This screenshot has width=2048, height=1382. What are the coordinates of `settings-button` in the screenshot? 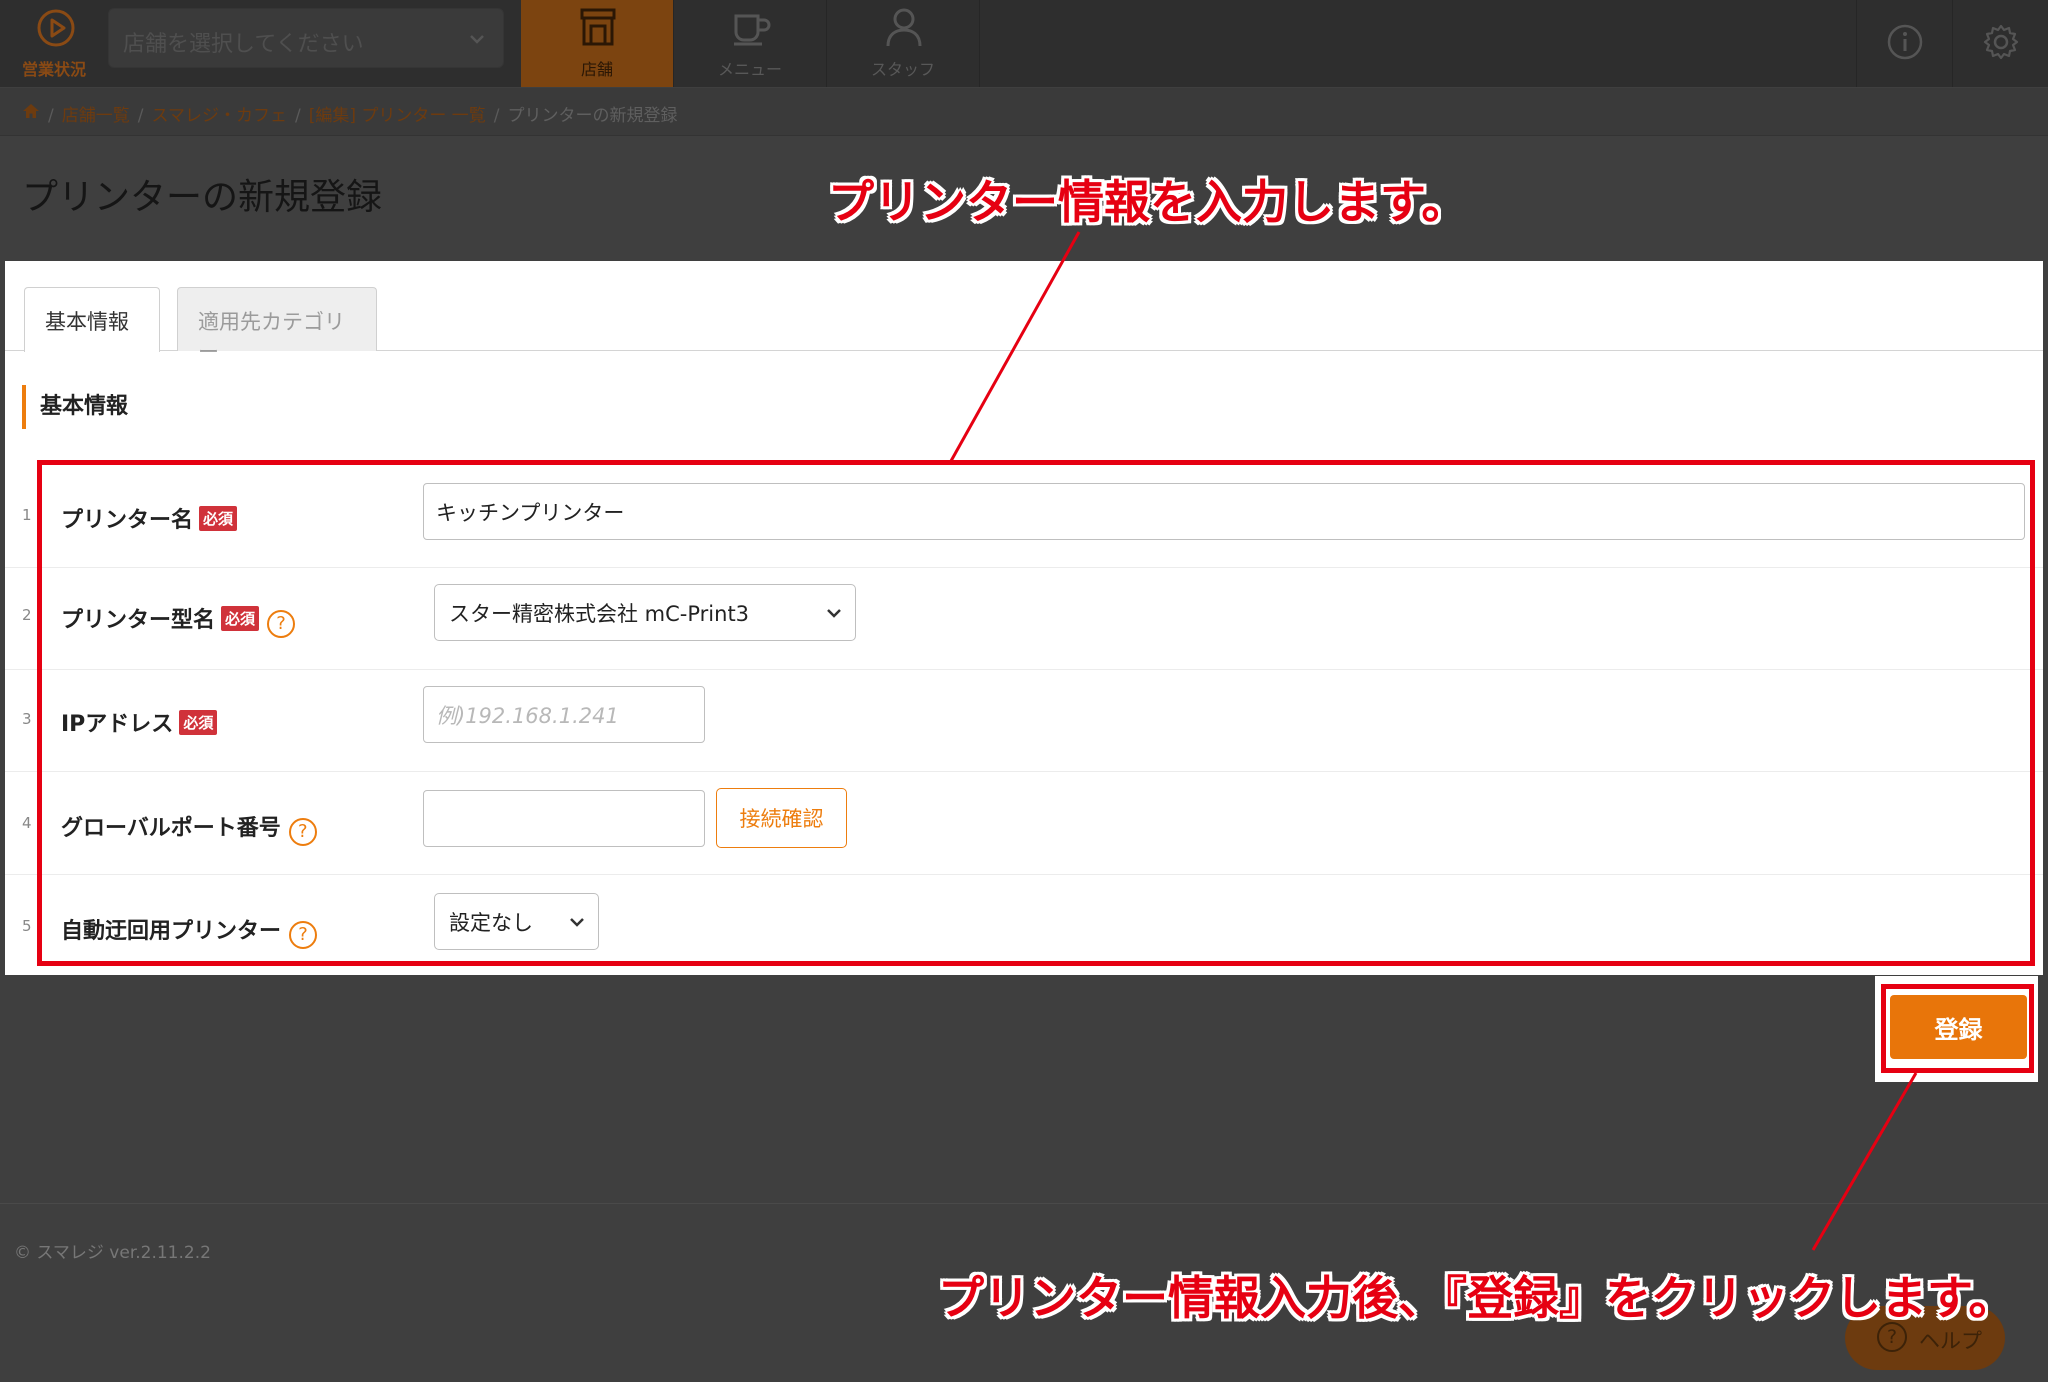 It's located at (2000, 43).